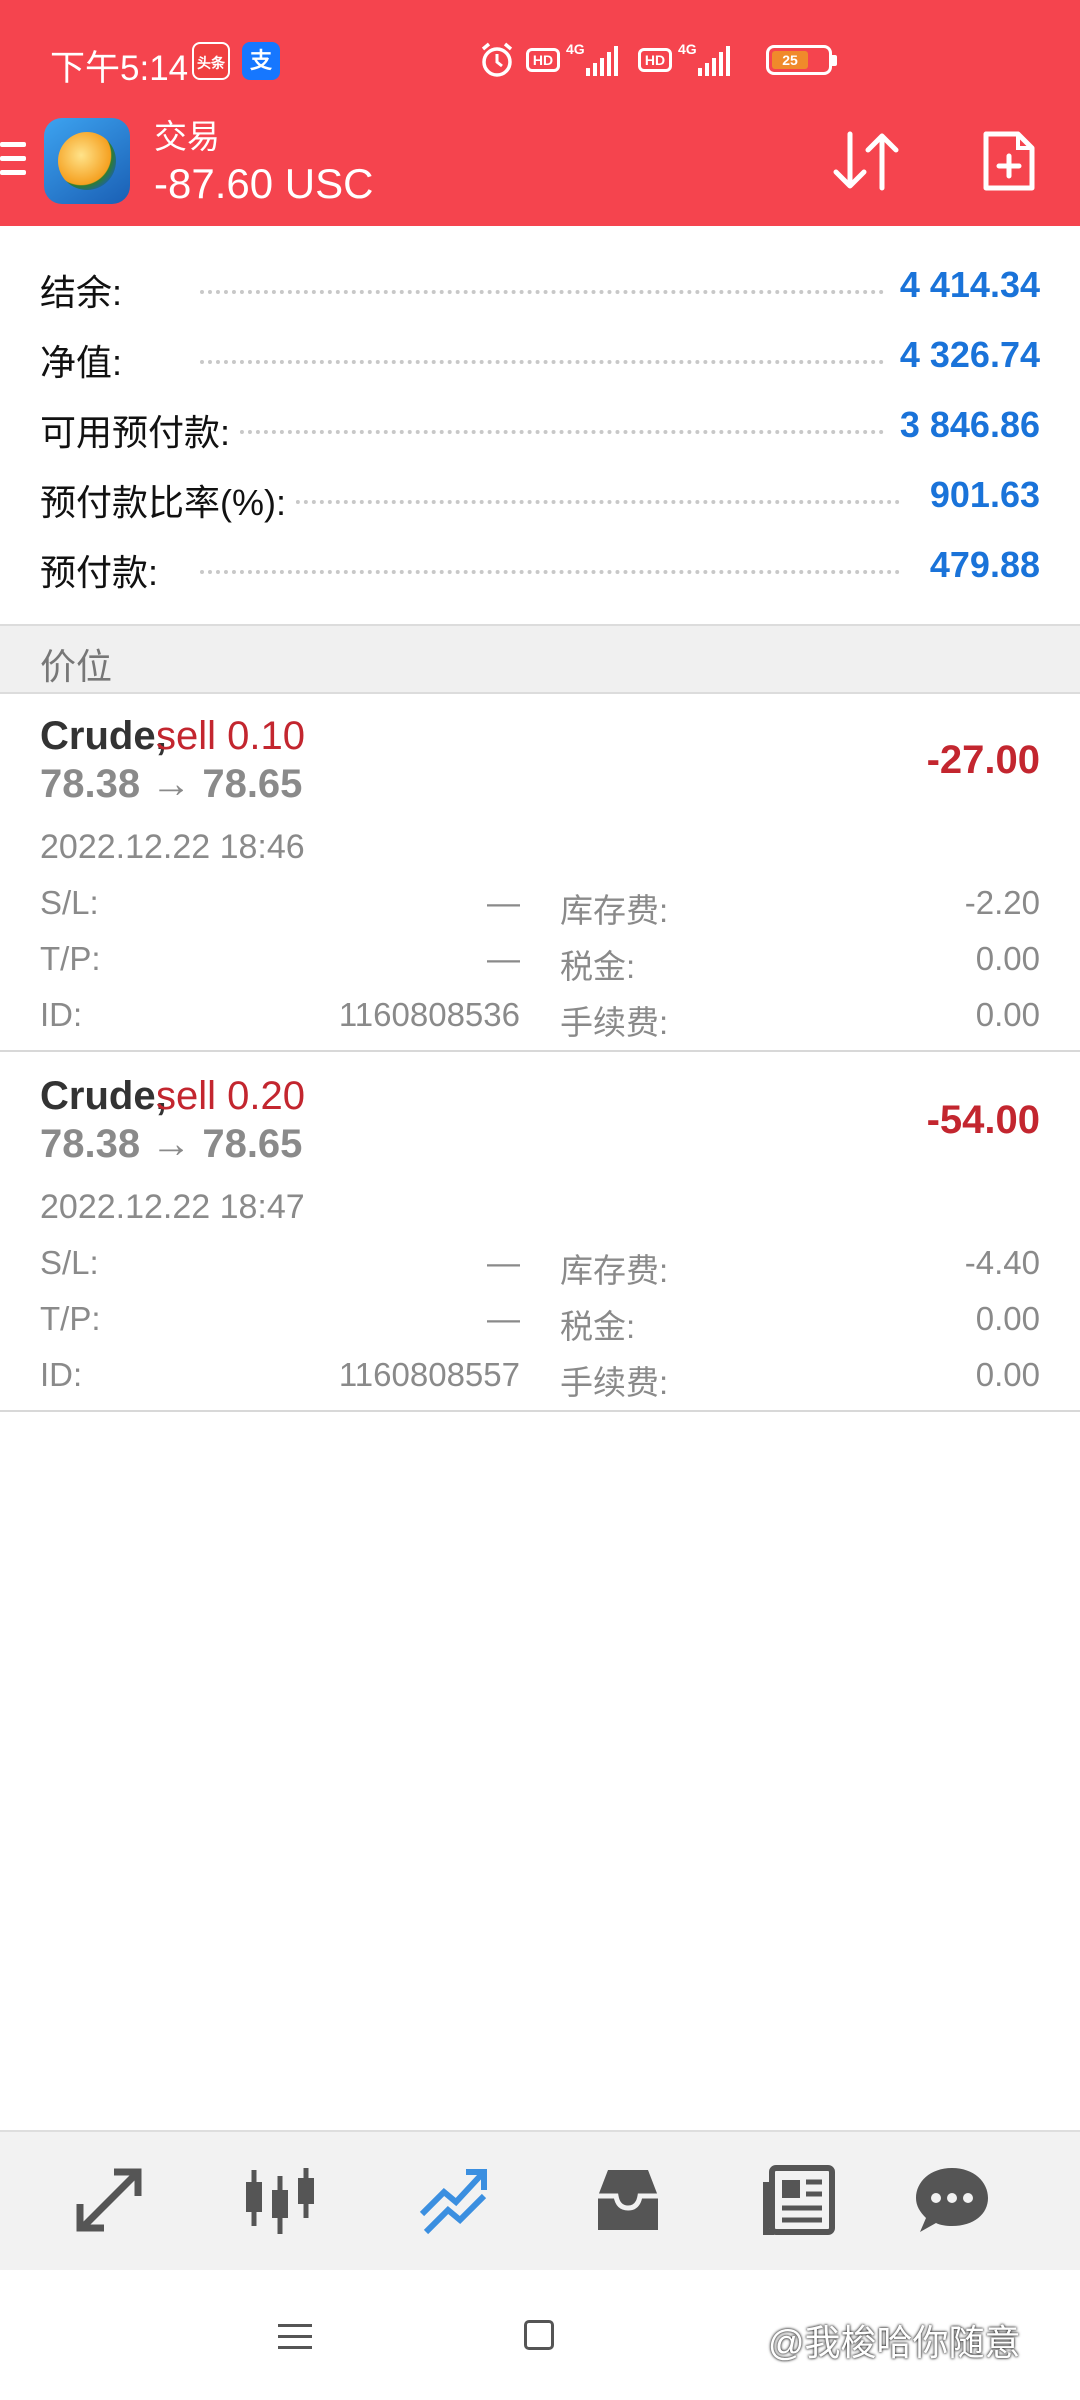 The height and width of the screenshot is (2400, 1080). I want to click on chat-icon, so click(952, 2200).